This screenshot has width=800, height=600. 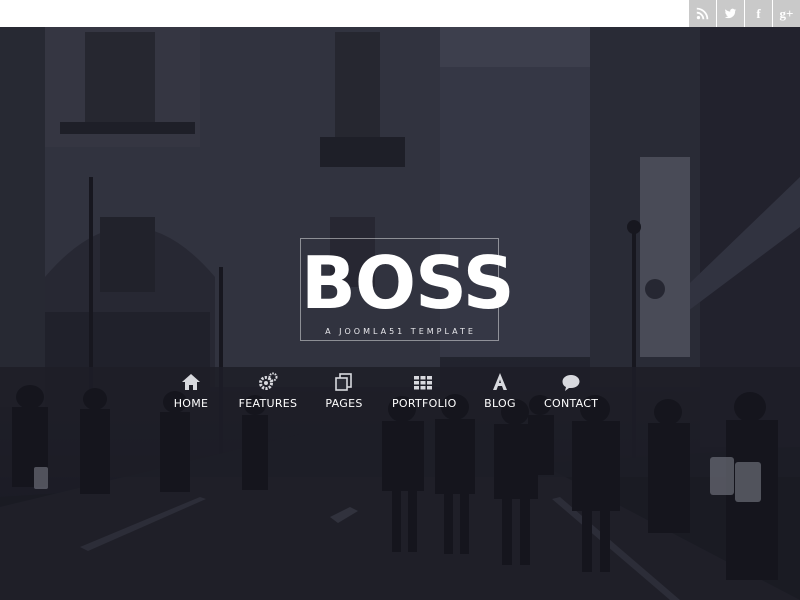 I want to click on menu-label-contact: CONTACT, so click(x=571, y=403).